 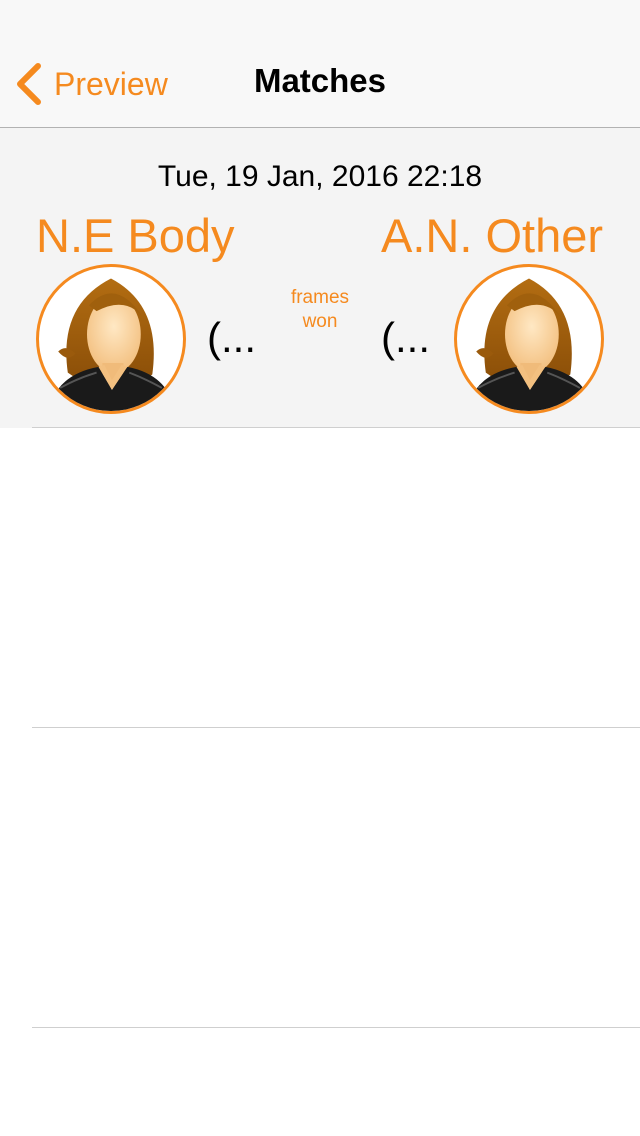 What do you see at coordinates (320, 297) in the screenshot?
I see `frames-label-line1: frames` at bounding box center [320, 297].